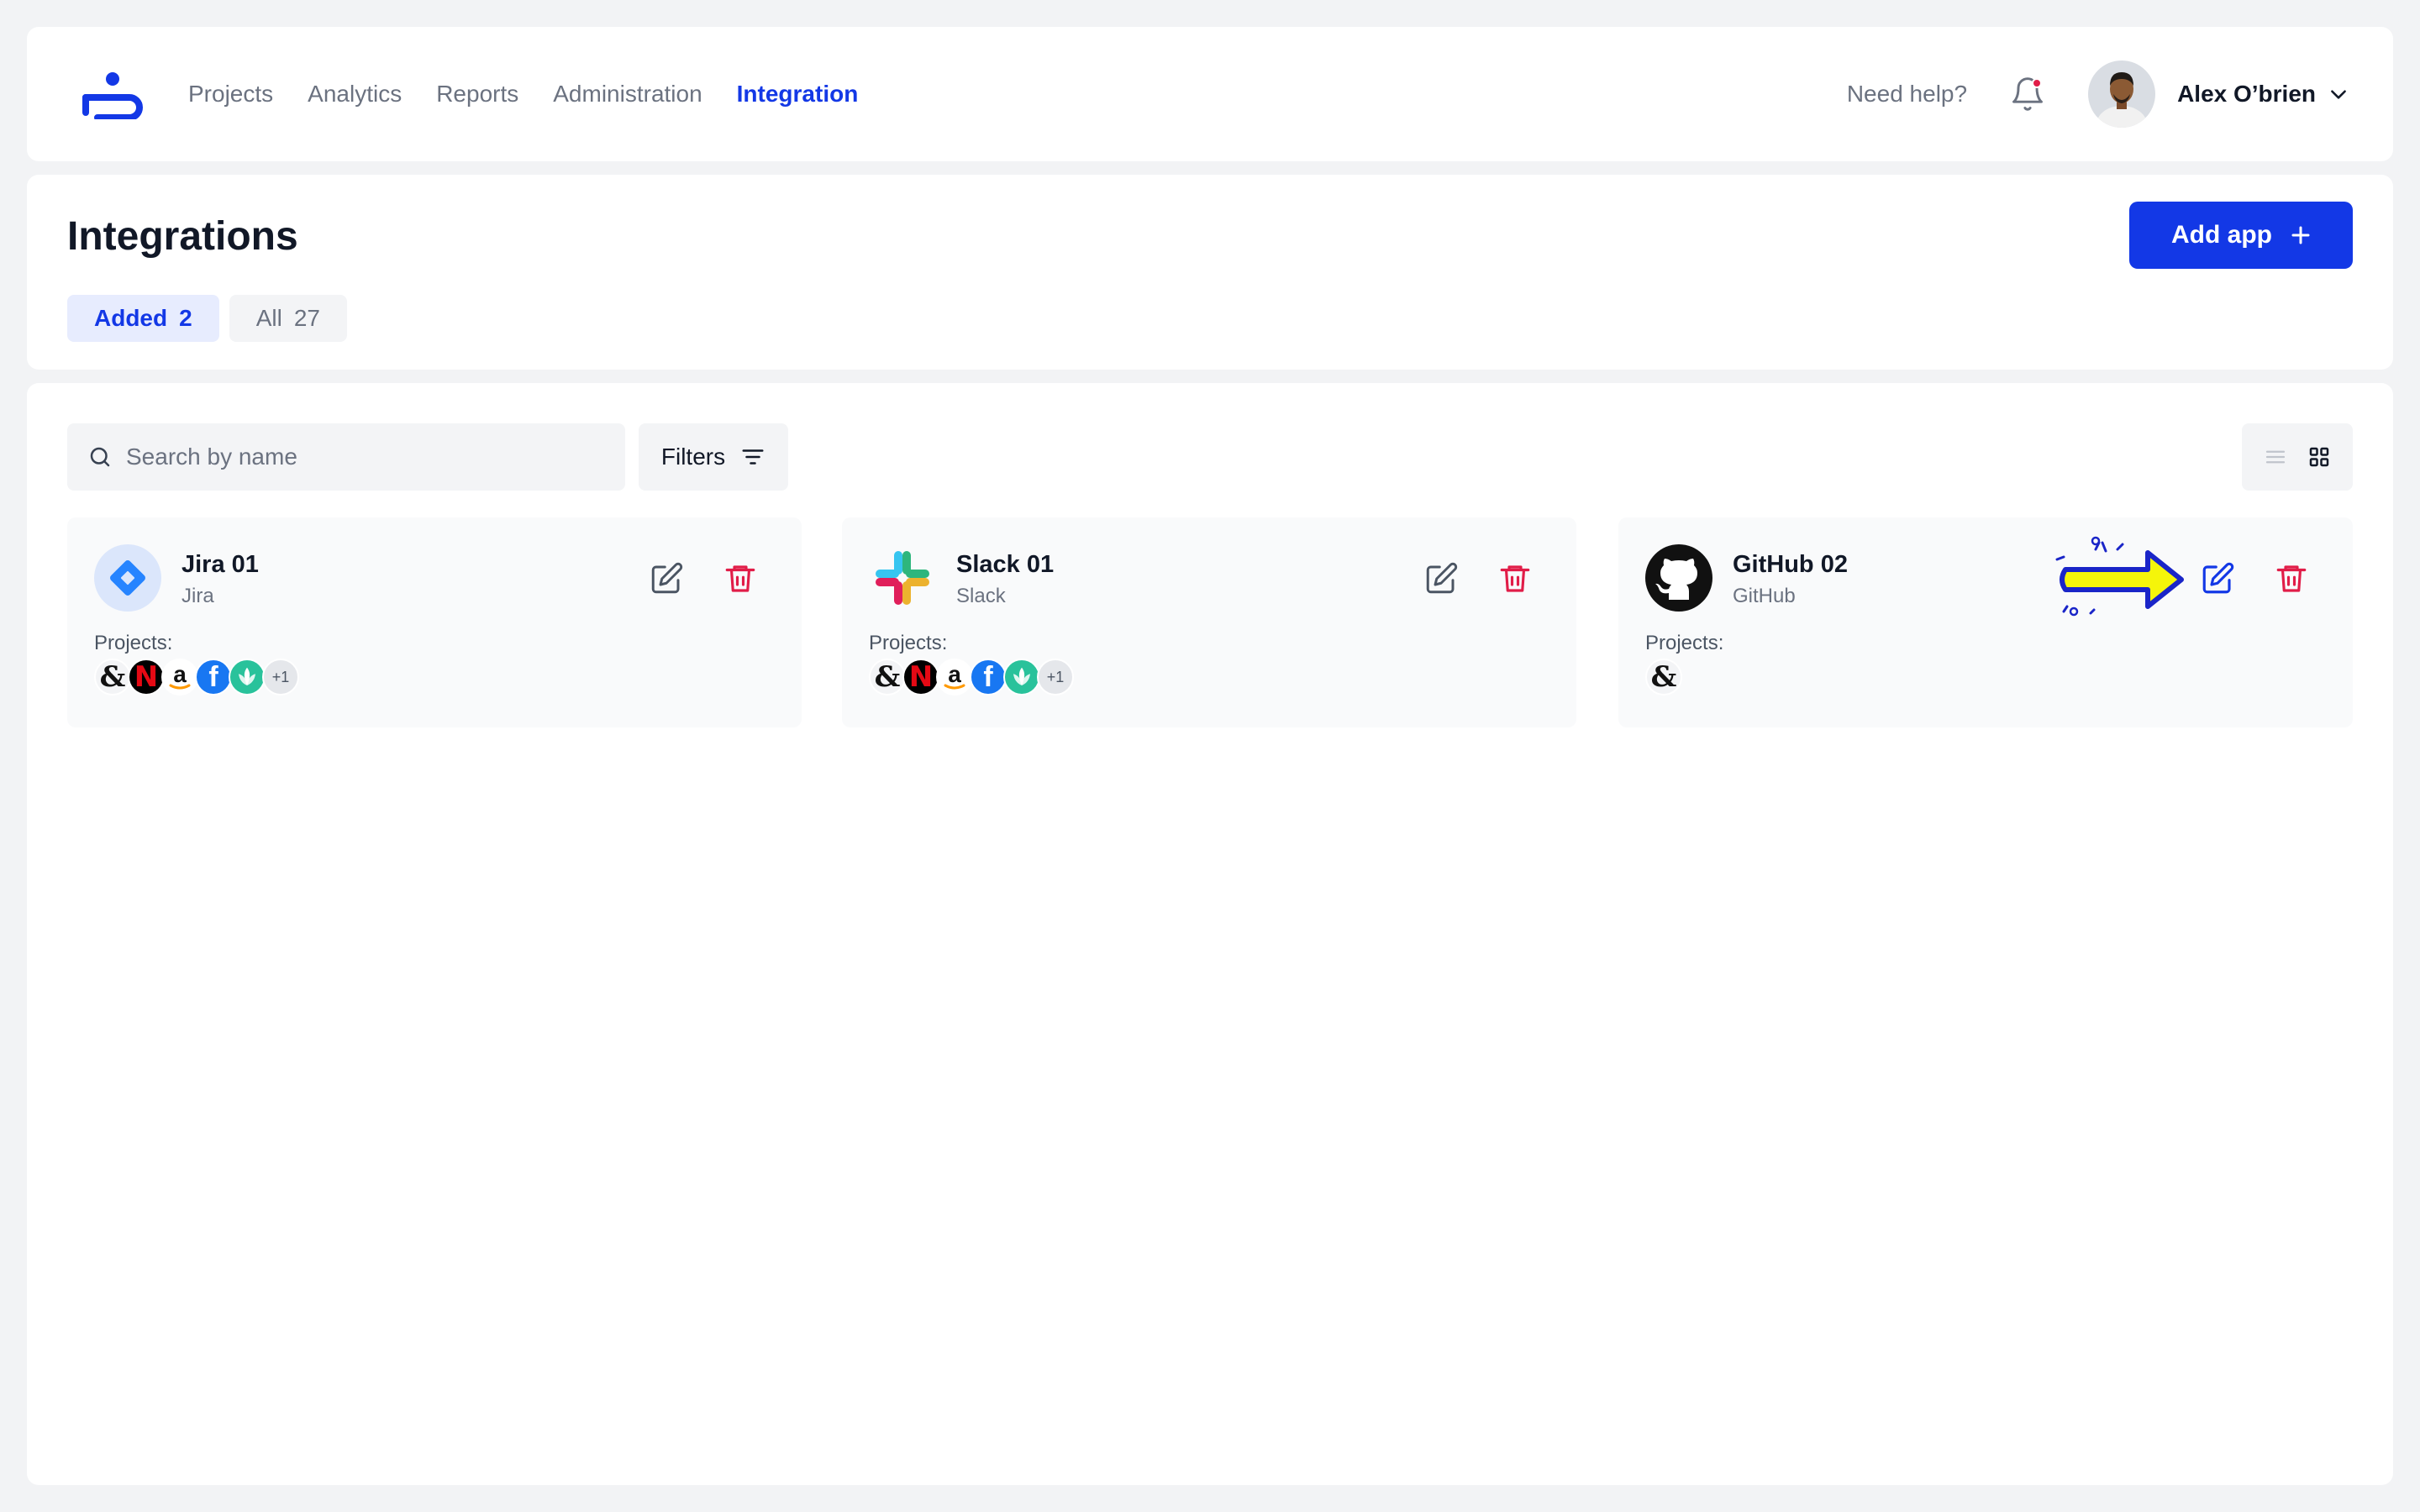 This screenshot has height=1512, width=2420. I want to click on add-app-button: Add app, so click(2241, 235).